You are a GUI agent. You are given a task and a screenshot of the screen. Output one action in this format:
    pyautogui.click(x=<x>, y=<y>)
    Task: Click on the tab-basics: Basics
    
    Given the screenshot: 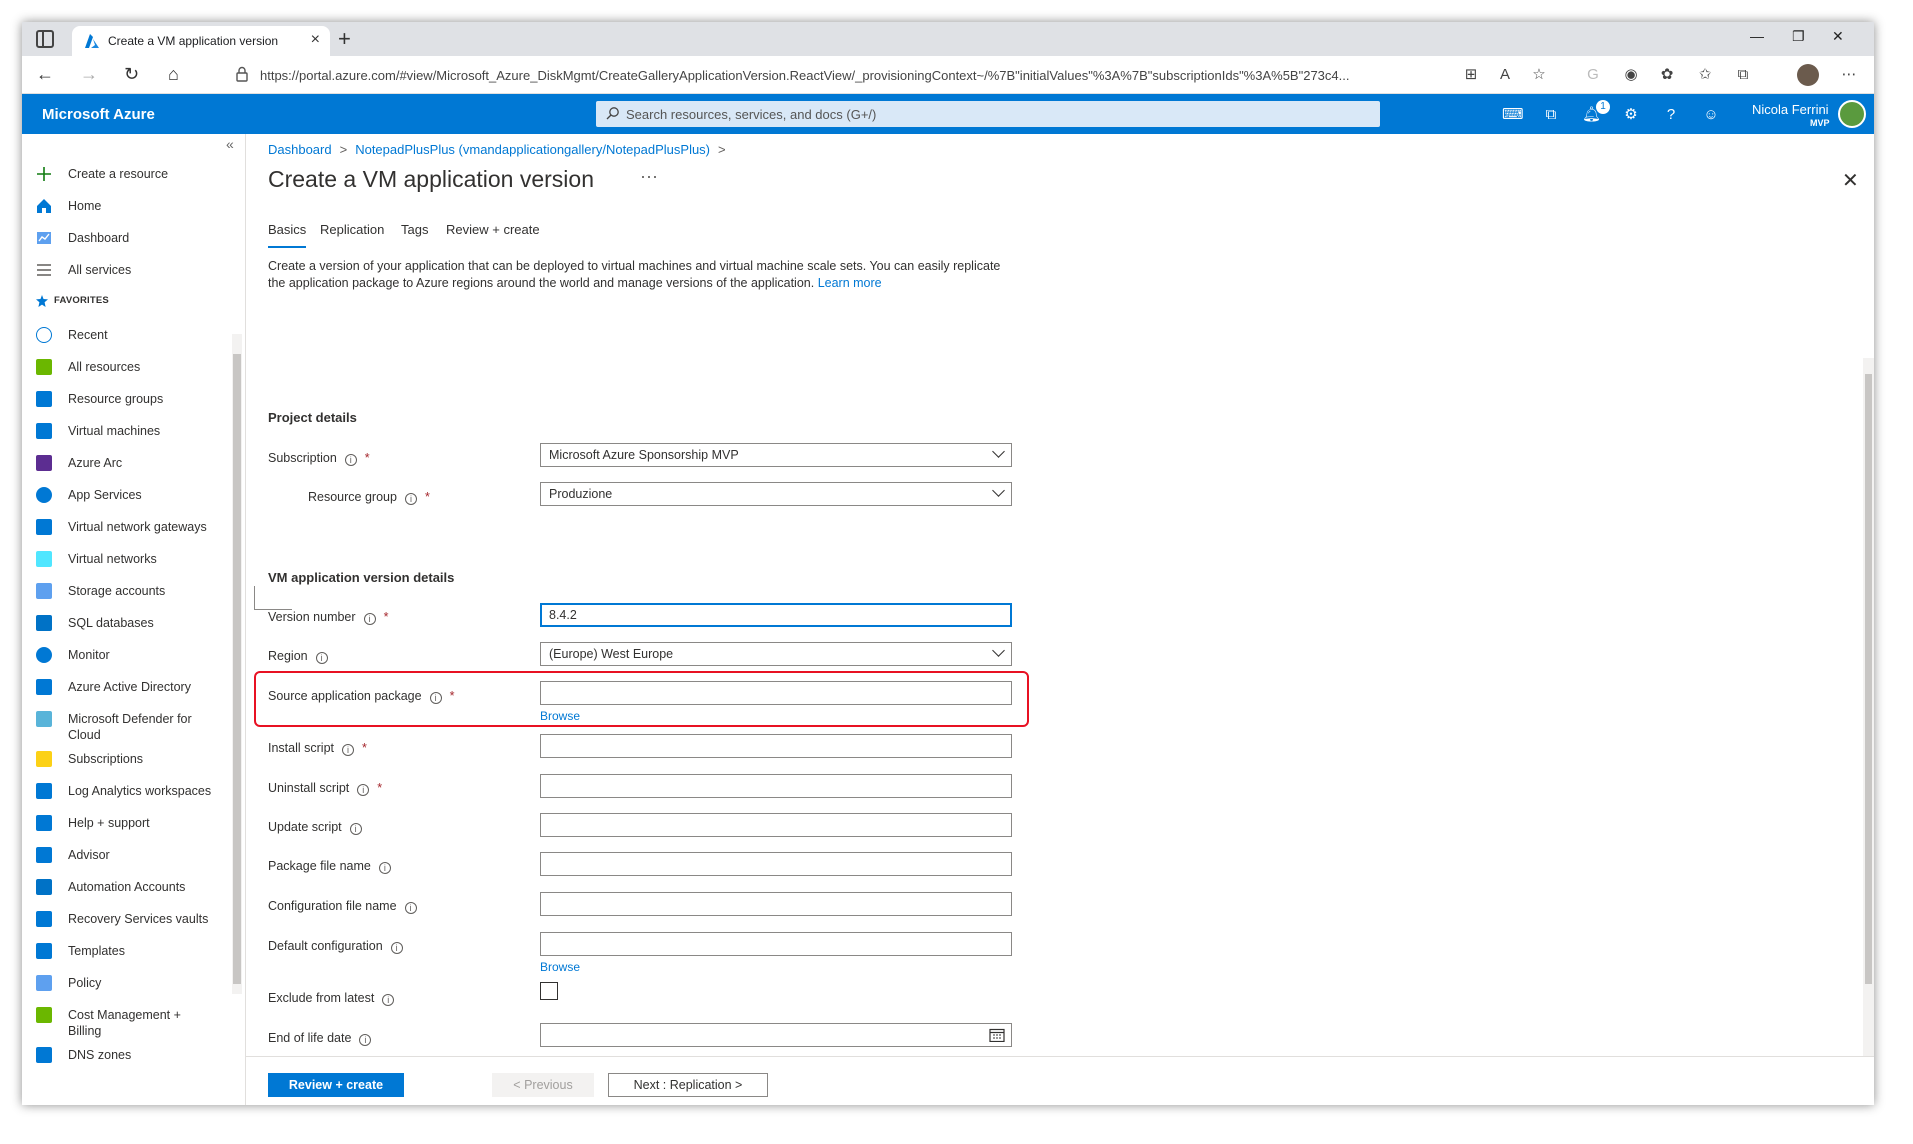 What is the action you would take?
    pyautogui.click(x=287, y=229)
    